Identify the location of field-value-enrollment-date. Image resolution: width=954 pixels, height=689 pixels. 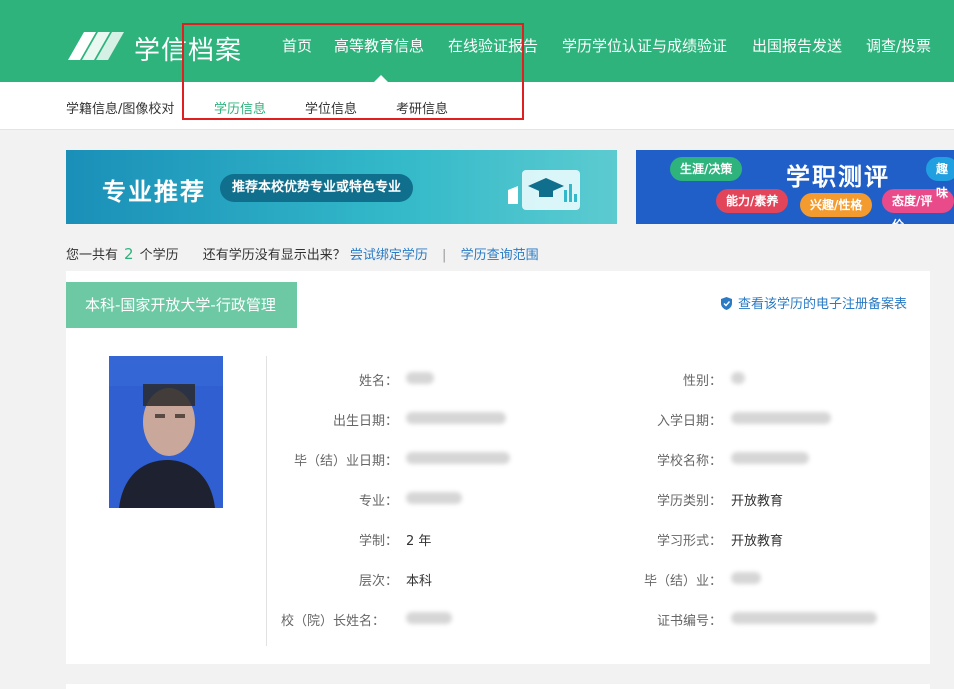
(781, 417).